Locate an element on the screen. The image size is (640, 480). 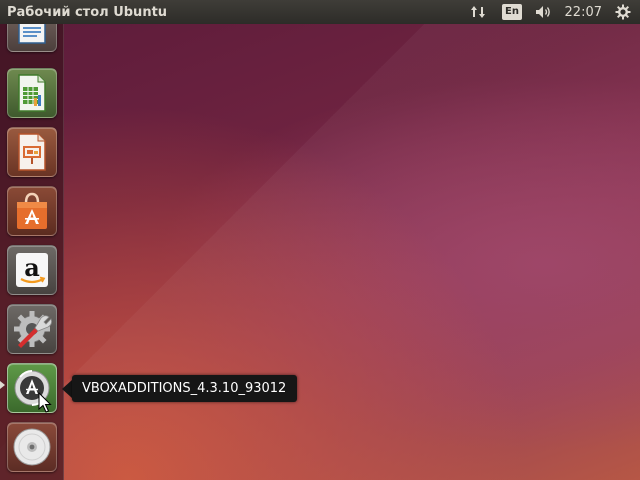
launcher-item-impress is located at coordinates (32, 152).